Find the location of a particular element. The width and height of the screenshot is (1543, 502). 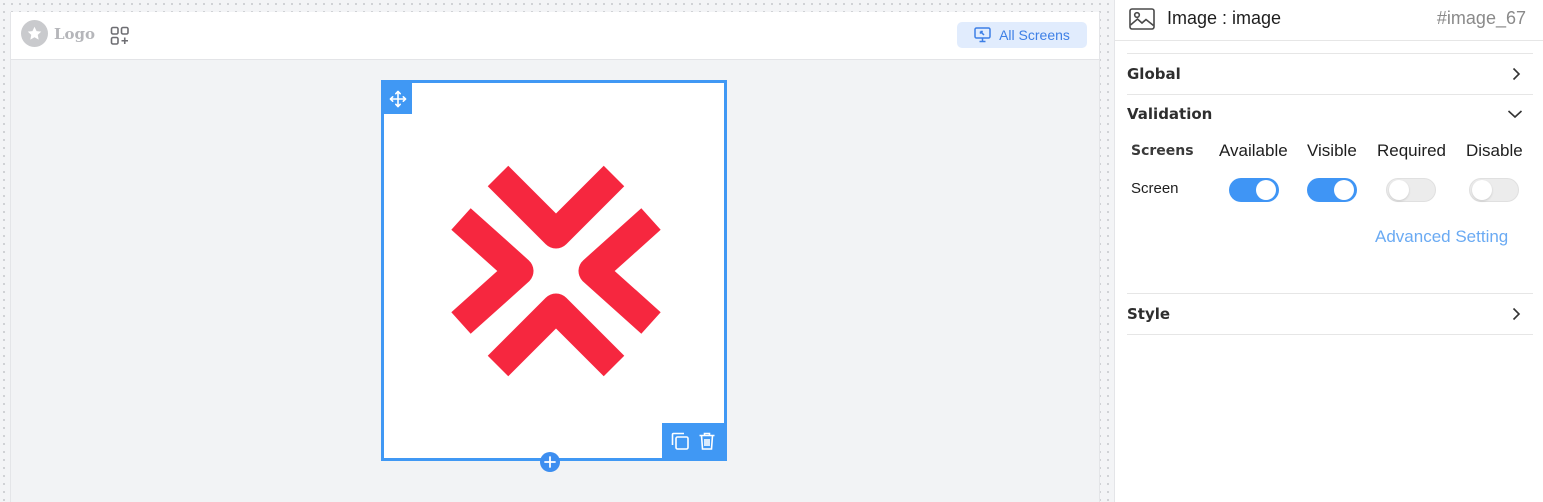

section-style-label: Style is located at coordinates (1149, 314).